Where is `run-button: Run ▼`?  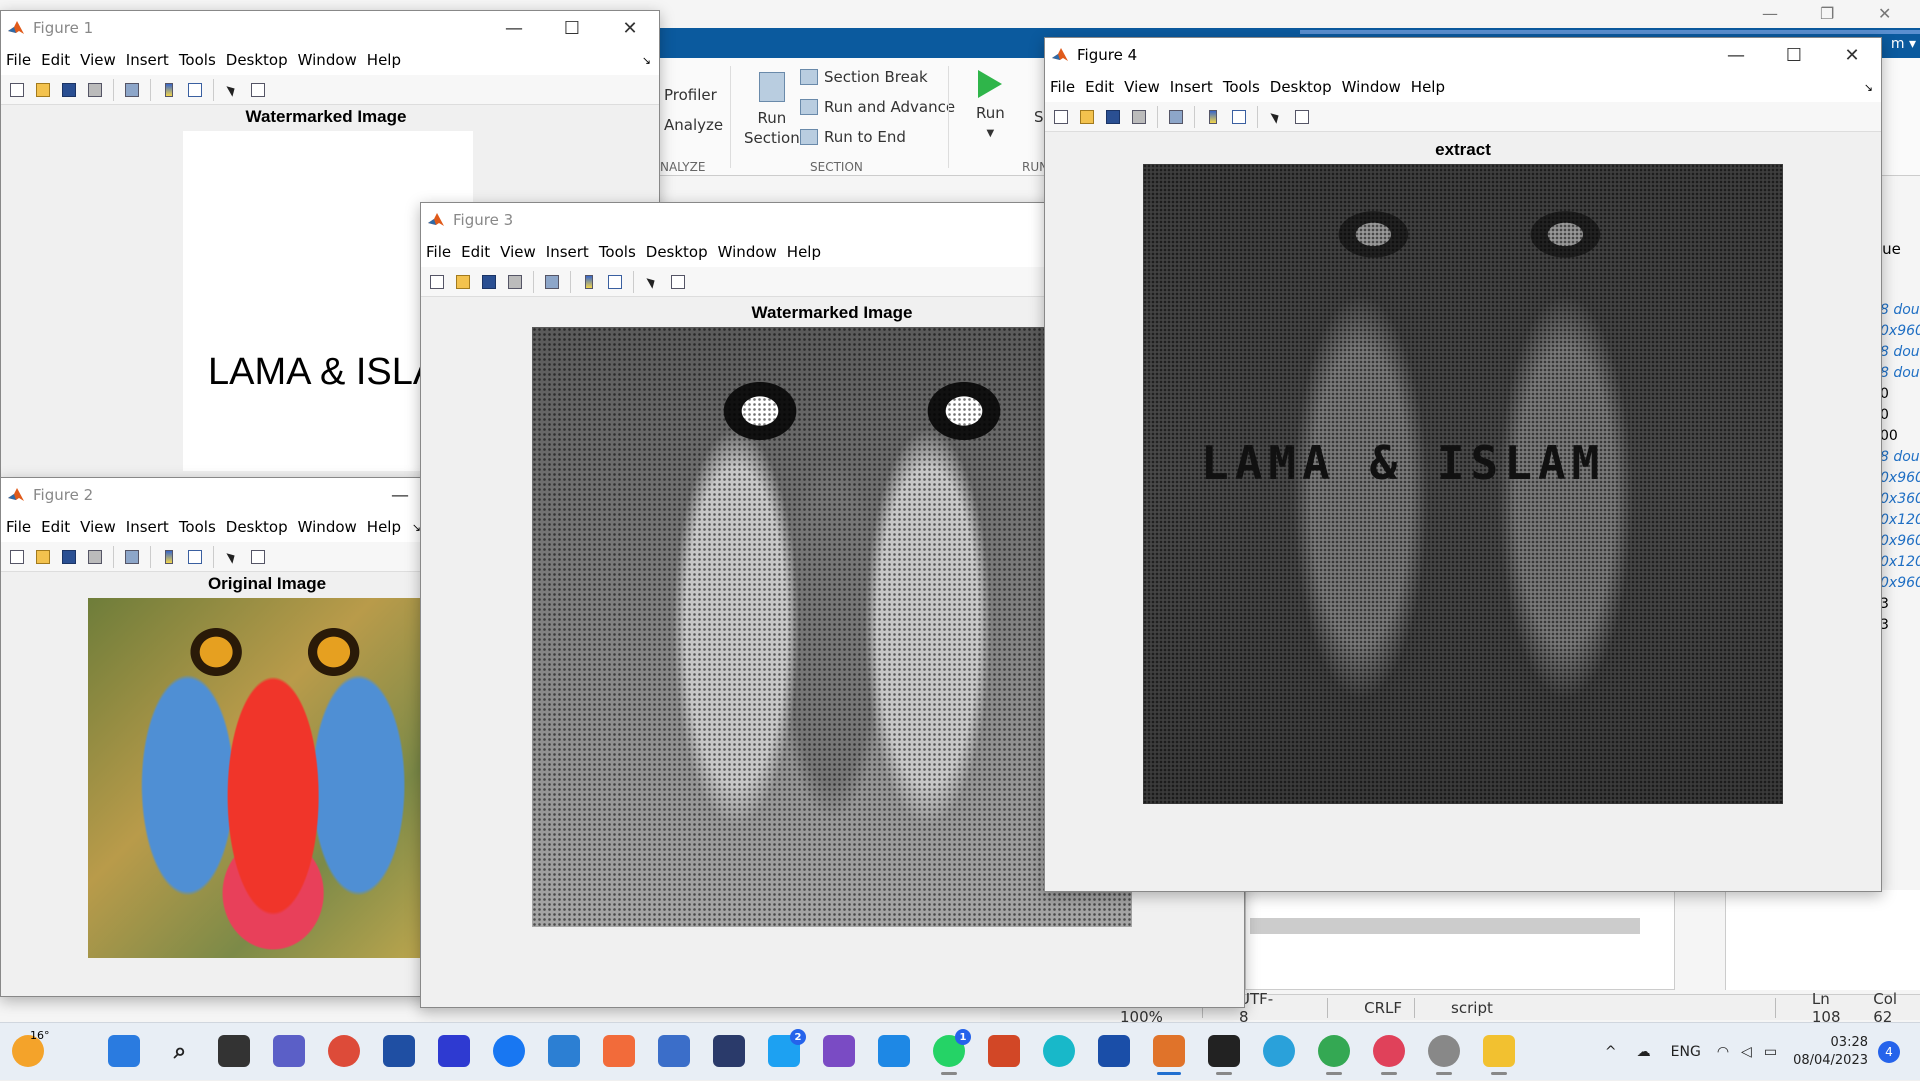
run-button: Run ▼ is located at coordinates (990, 104).